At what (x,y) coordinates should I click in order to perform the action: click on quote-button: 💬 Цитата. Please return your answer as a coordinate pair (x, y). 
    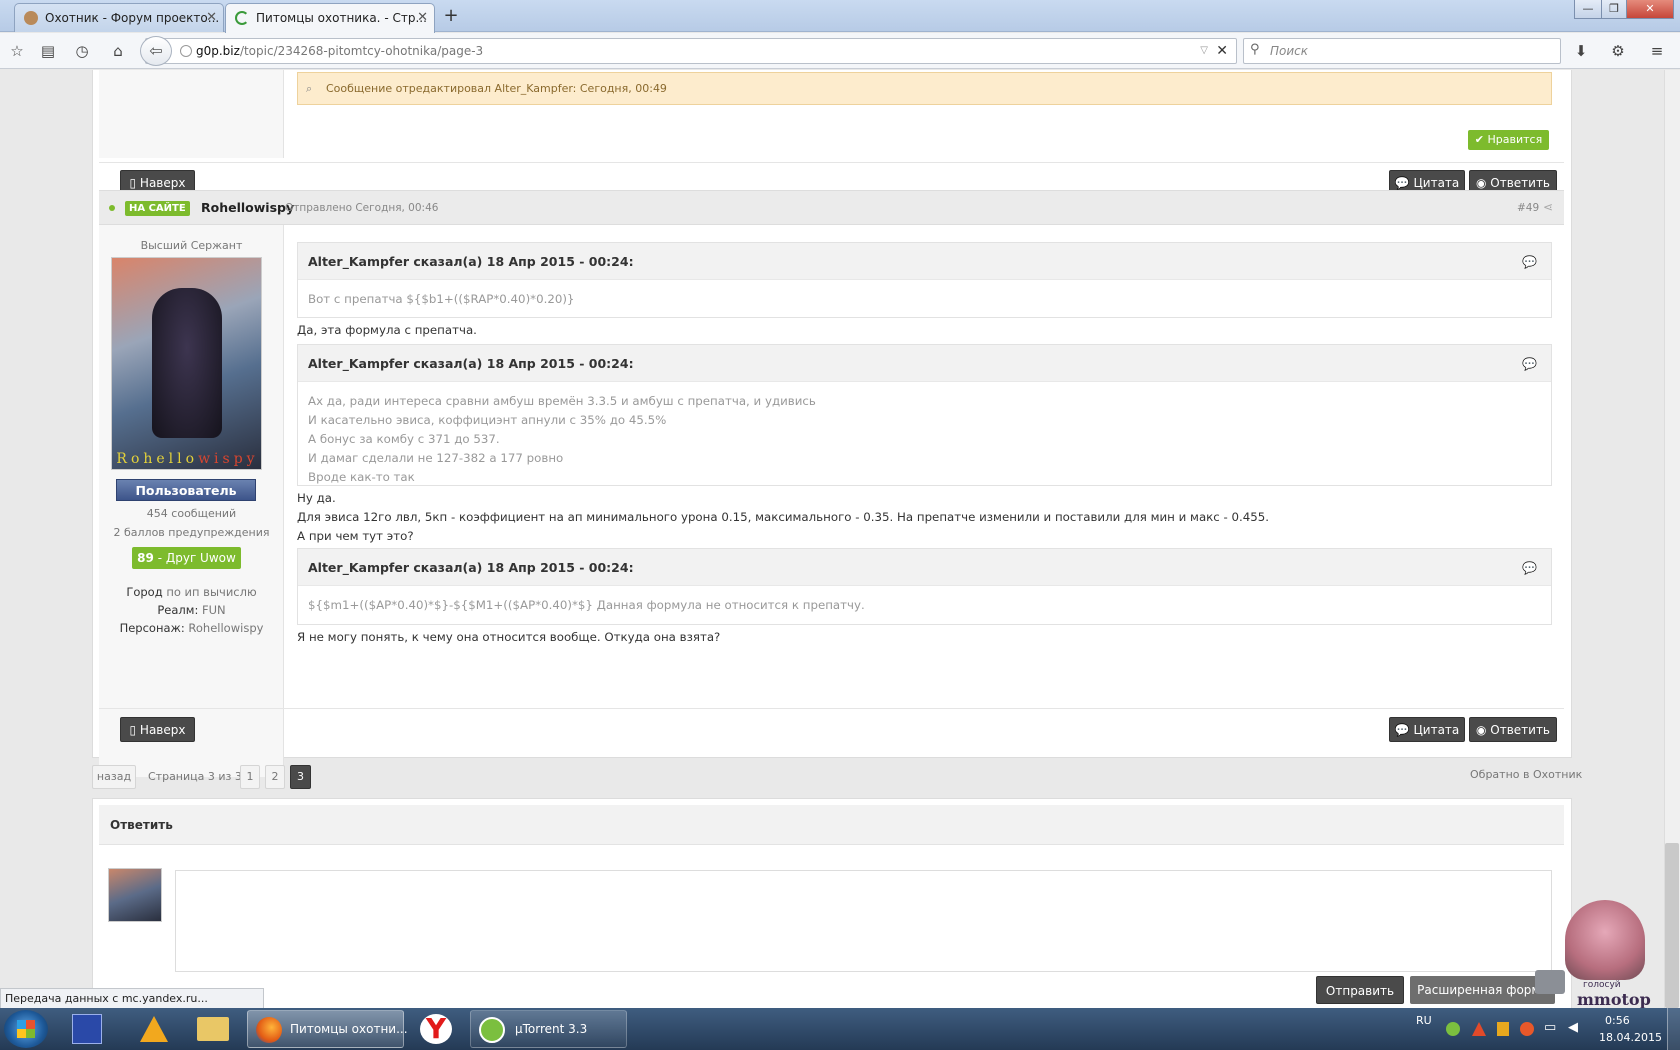
    Looking at the image, I should click on (1427, 729).